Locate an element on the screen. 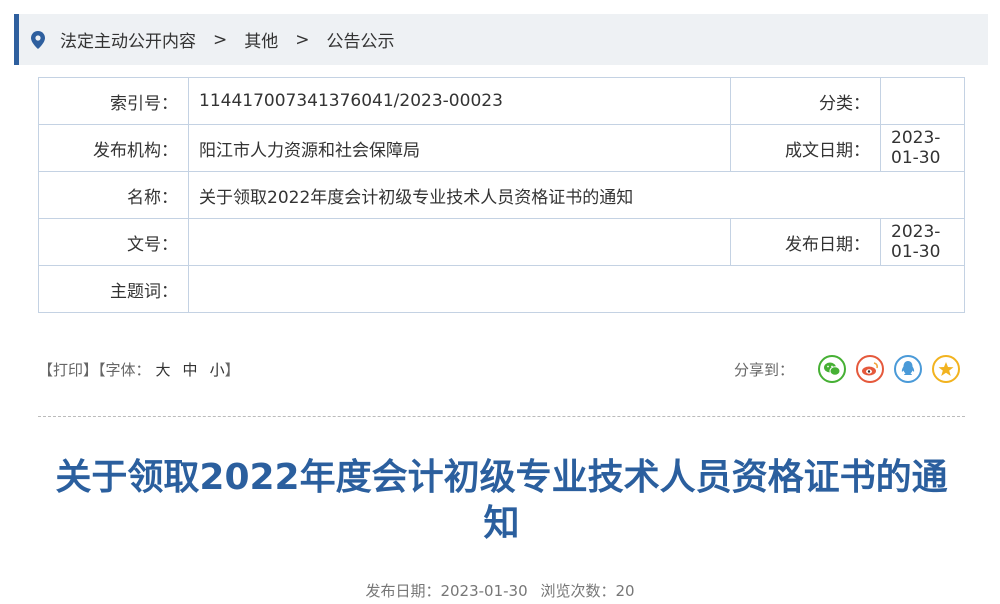 This screenshot has height=604, width=1000. publisher-label: 发布机构： is located at coordinates (113, 148).